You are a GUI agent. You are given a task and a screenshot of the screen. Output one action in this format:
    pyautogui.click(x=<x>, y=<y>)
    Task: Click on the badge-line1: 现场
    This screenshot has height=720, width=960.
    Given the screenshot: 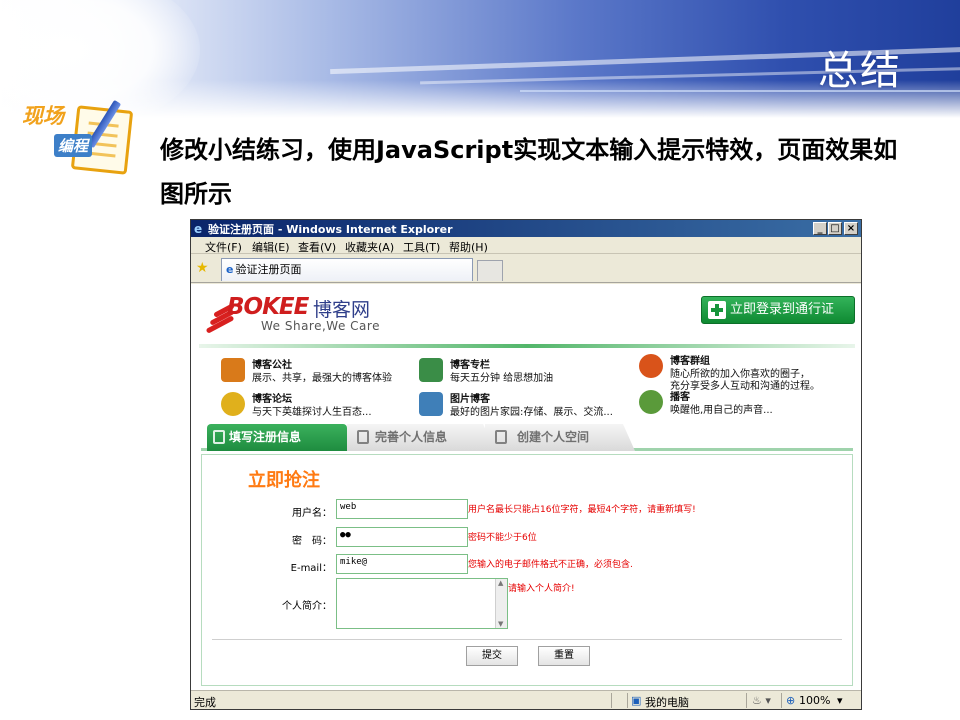 What is the action you would take?
    pyautogui.click(x=43, y=116)
    